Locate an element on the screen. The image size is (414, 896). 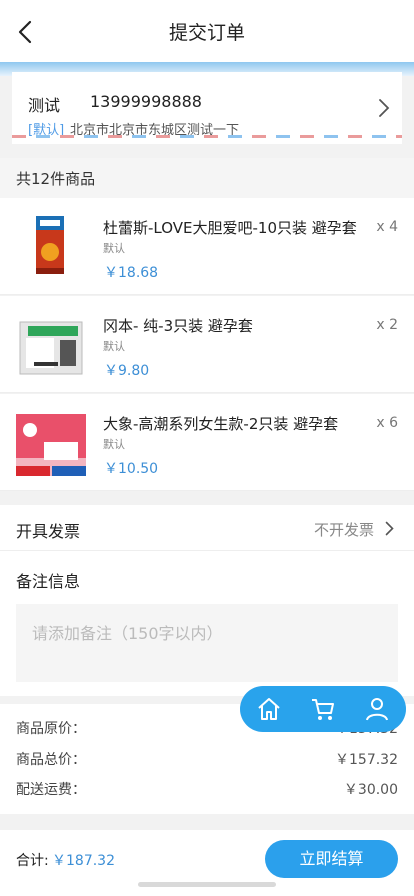
product-name: 冈本- 纯-3只装 避孕套 is located at coordinates (178, 326).